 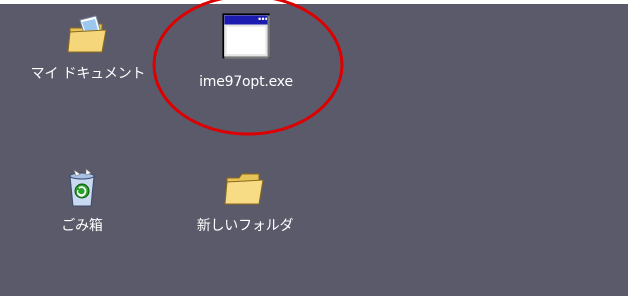 I want to click on desktop-icon-recycle-bin: ごみ箱, so click(x=82, y=200).